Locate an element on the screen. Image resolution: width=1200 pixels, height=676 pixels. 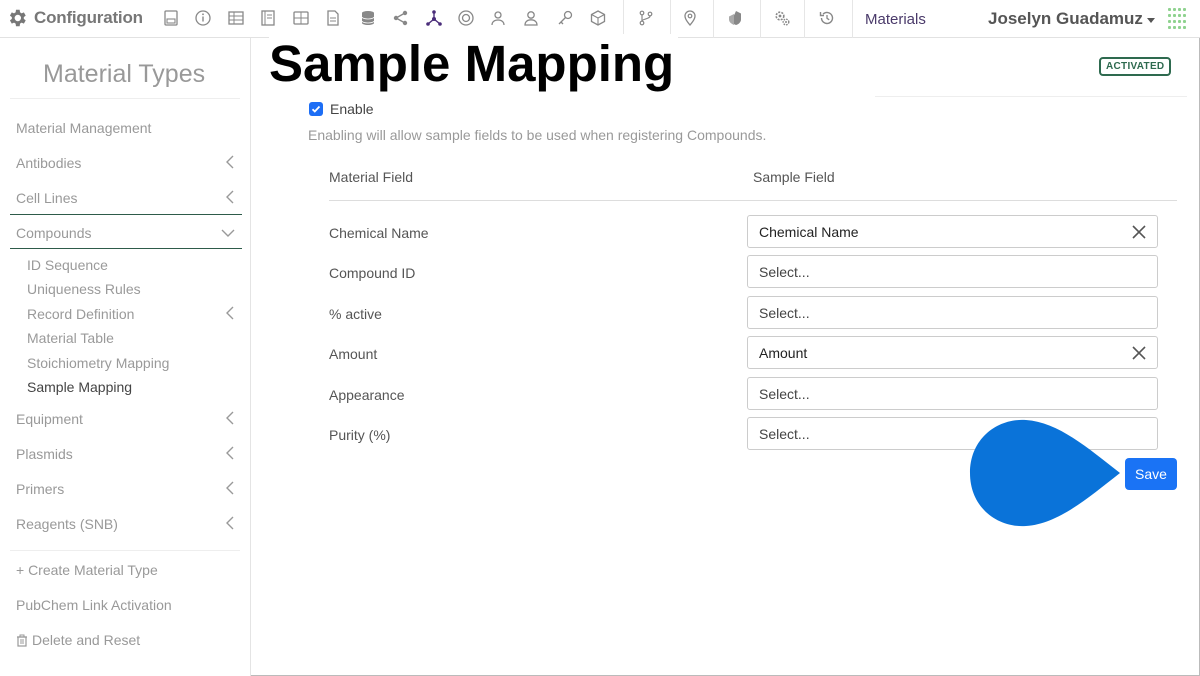
grid-icon is located at coordinates (301, 18).